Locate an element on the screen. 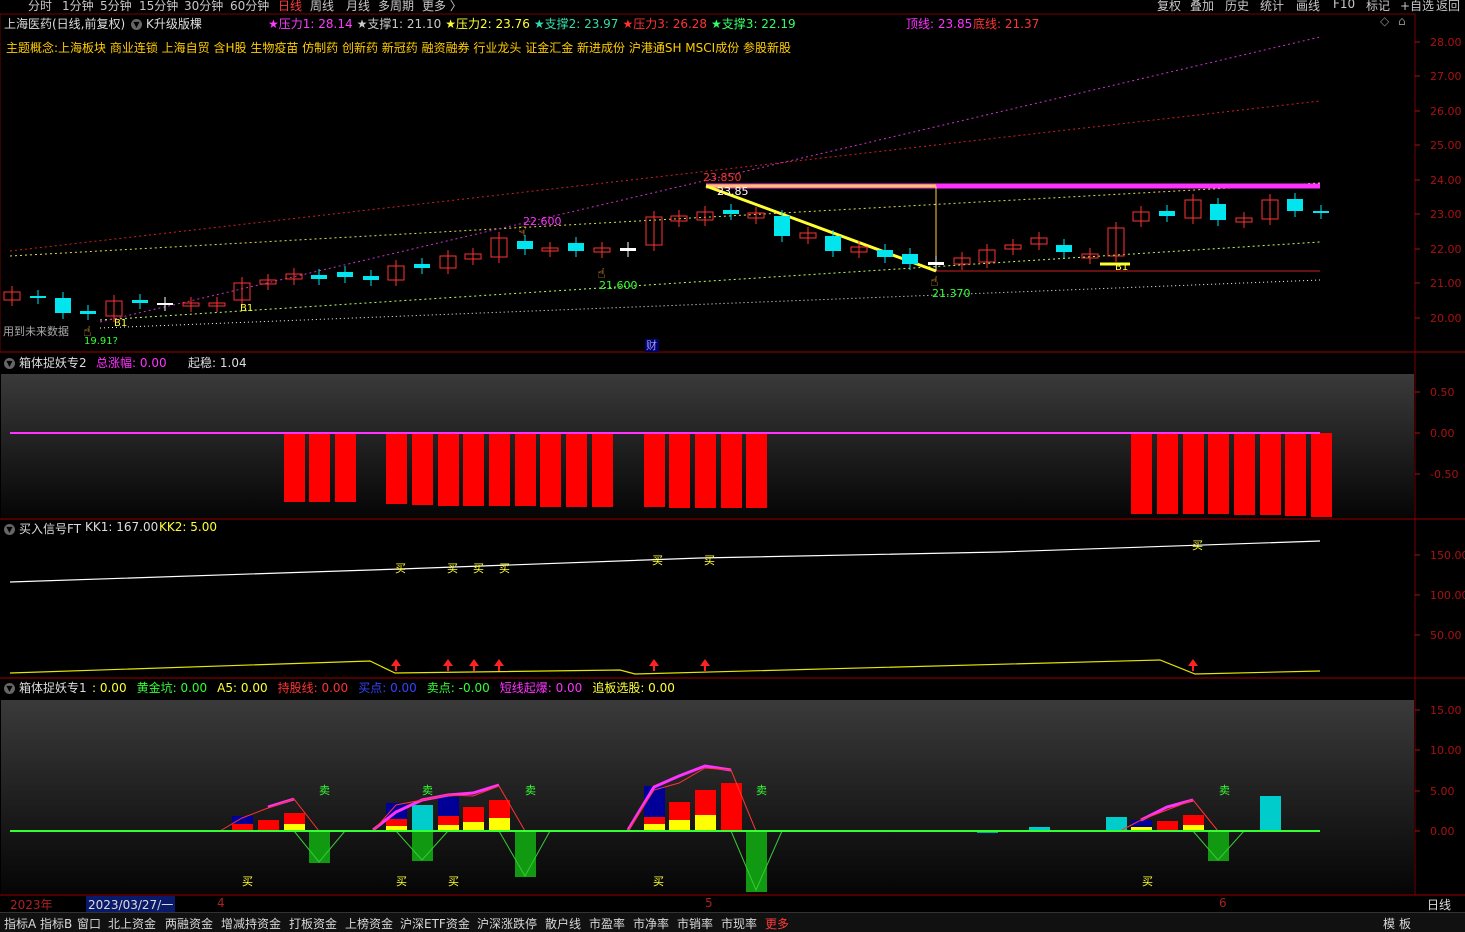 The width and height of the screenshot is (1465, 932). timeline-date: 2023/03/27/一 is located at coordinates (131, 904).